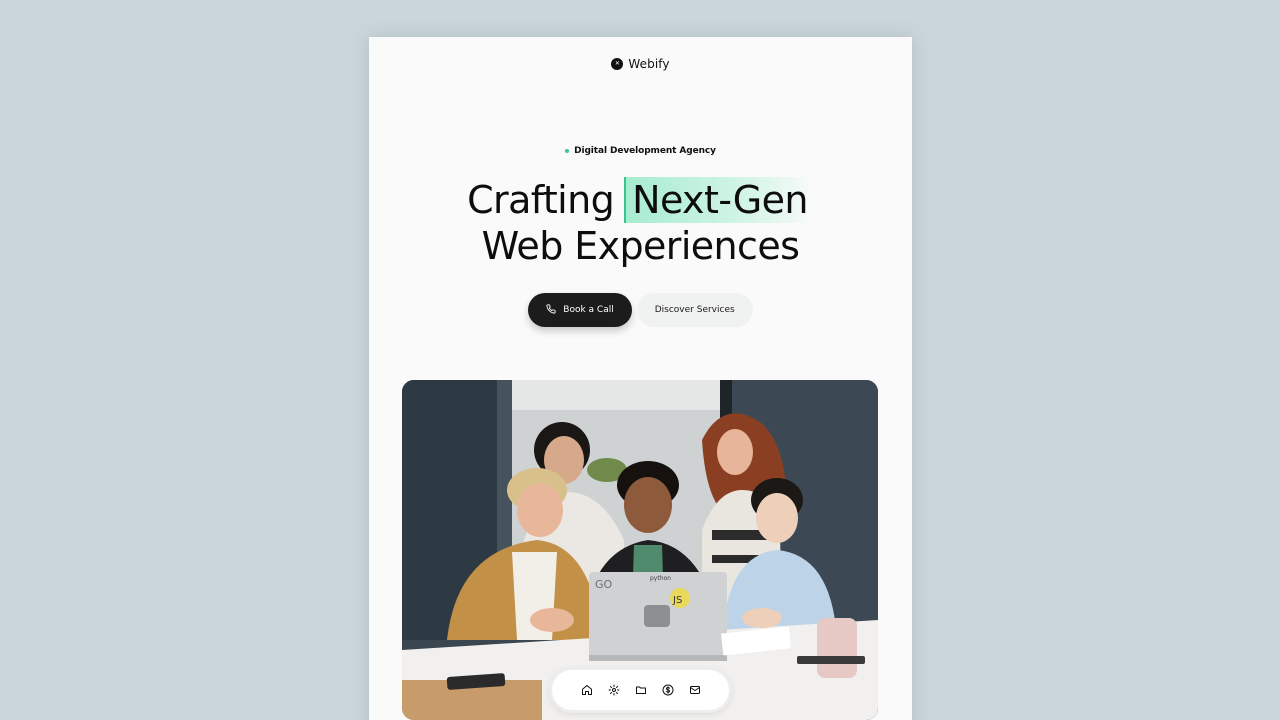 This screenshot has height=720, width=1280. I want to click on dollar-icon, so click(668, 690).